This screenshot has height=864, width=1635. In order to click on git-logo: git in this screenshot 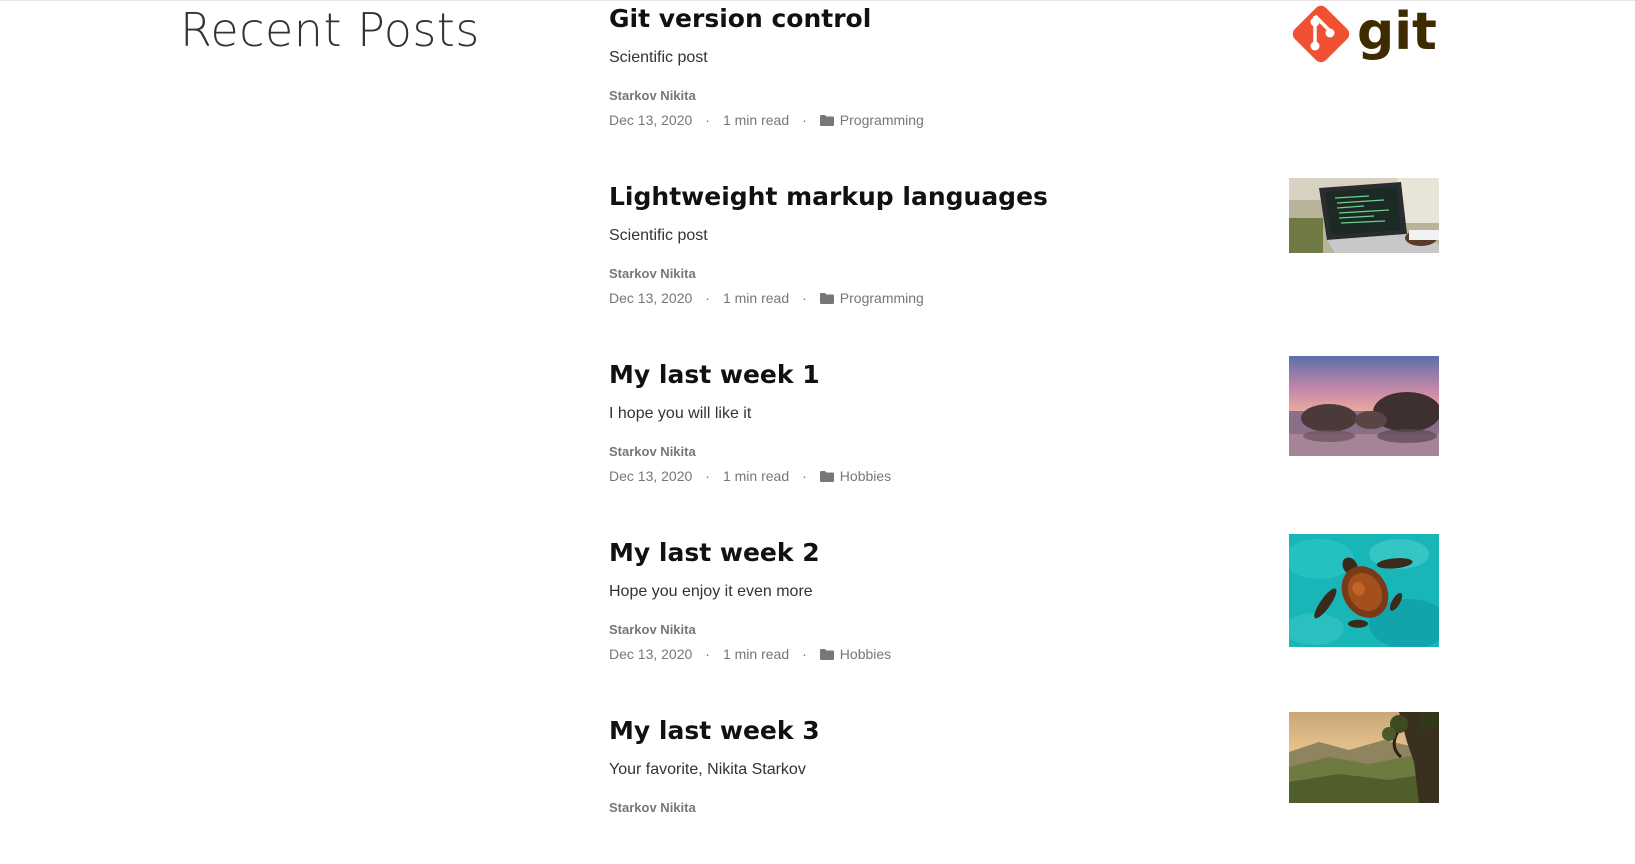, I will do `click(1364, 32)`.